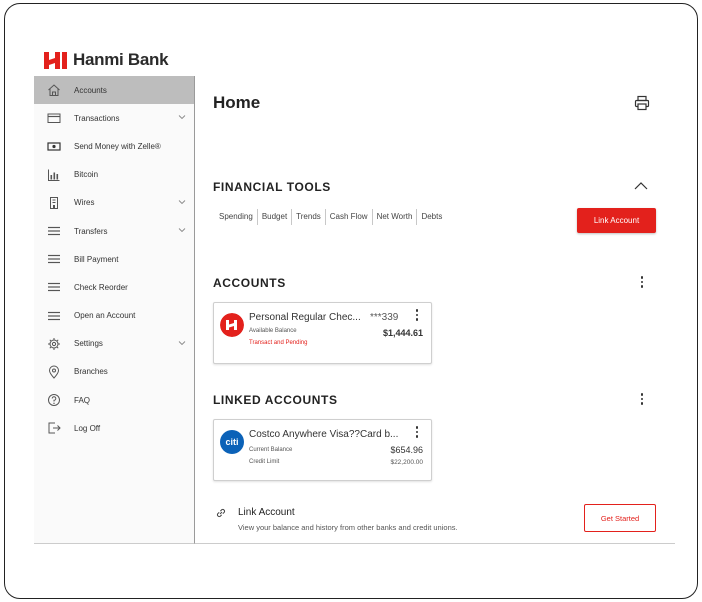  Describe the element at coordinates (264, 462) in the screenshot. I see `credit-limit-label: Credit Limit` at that location.